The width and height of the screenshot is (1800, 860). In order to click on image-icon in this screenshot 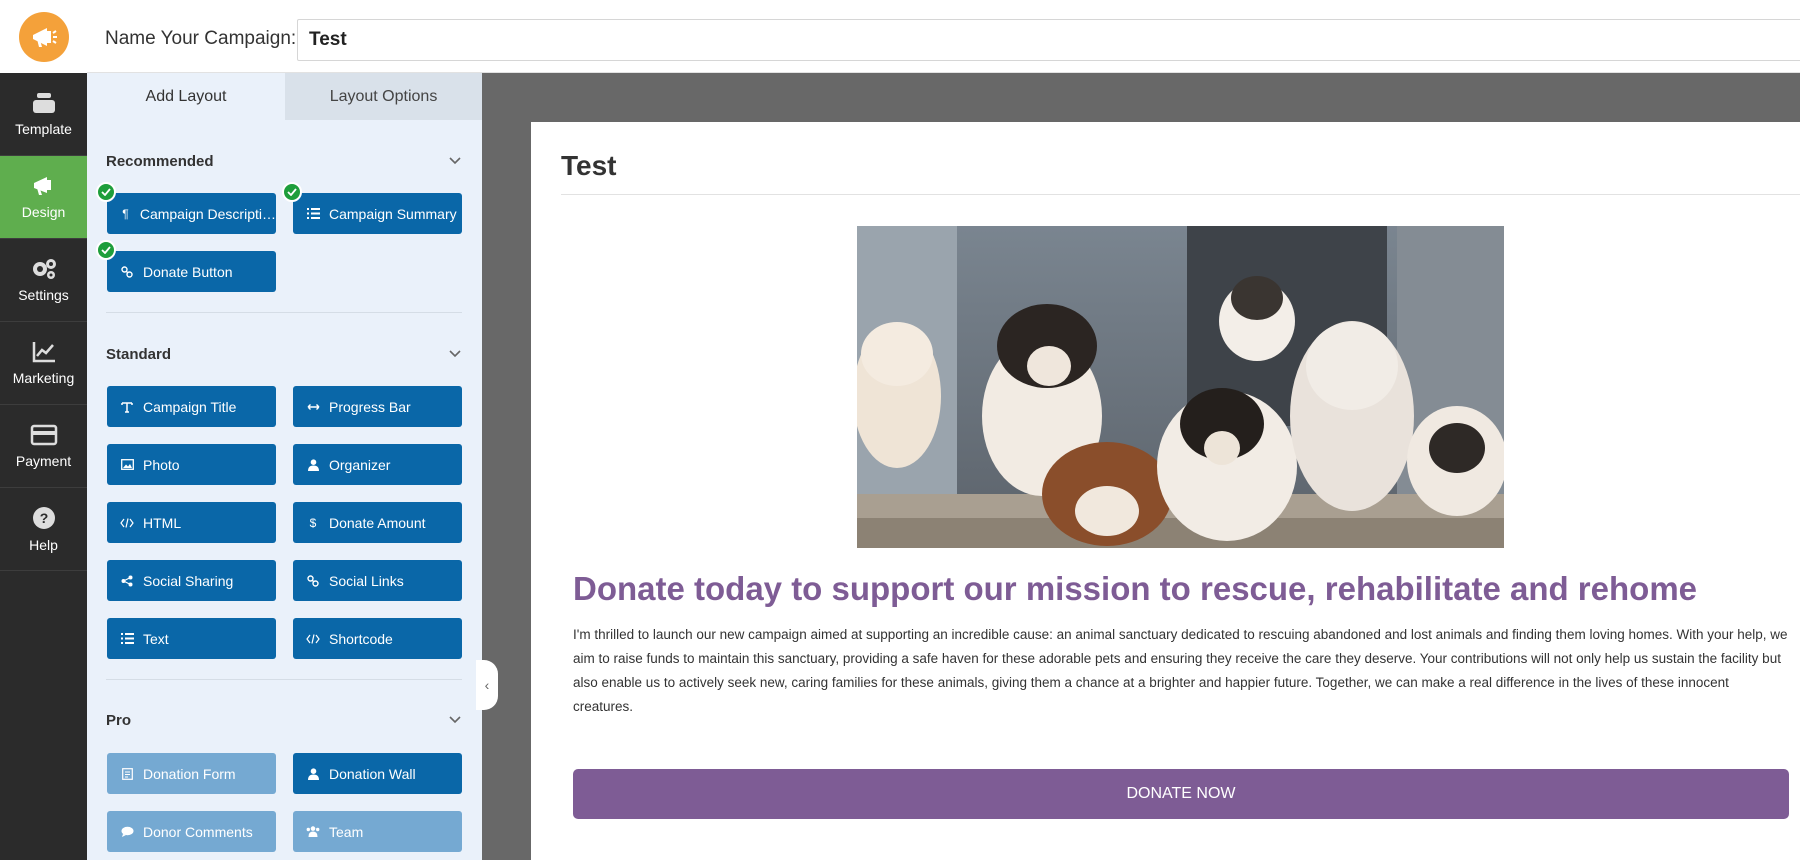, I will do `click(127, 464)`.